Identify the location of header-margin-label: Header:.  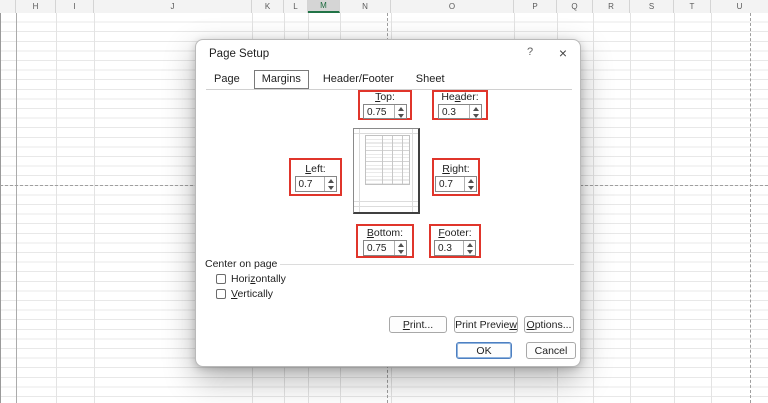
(460, 97).